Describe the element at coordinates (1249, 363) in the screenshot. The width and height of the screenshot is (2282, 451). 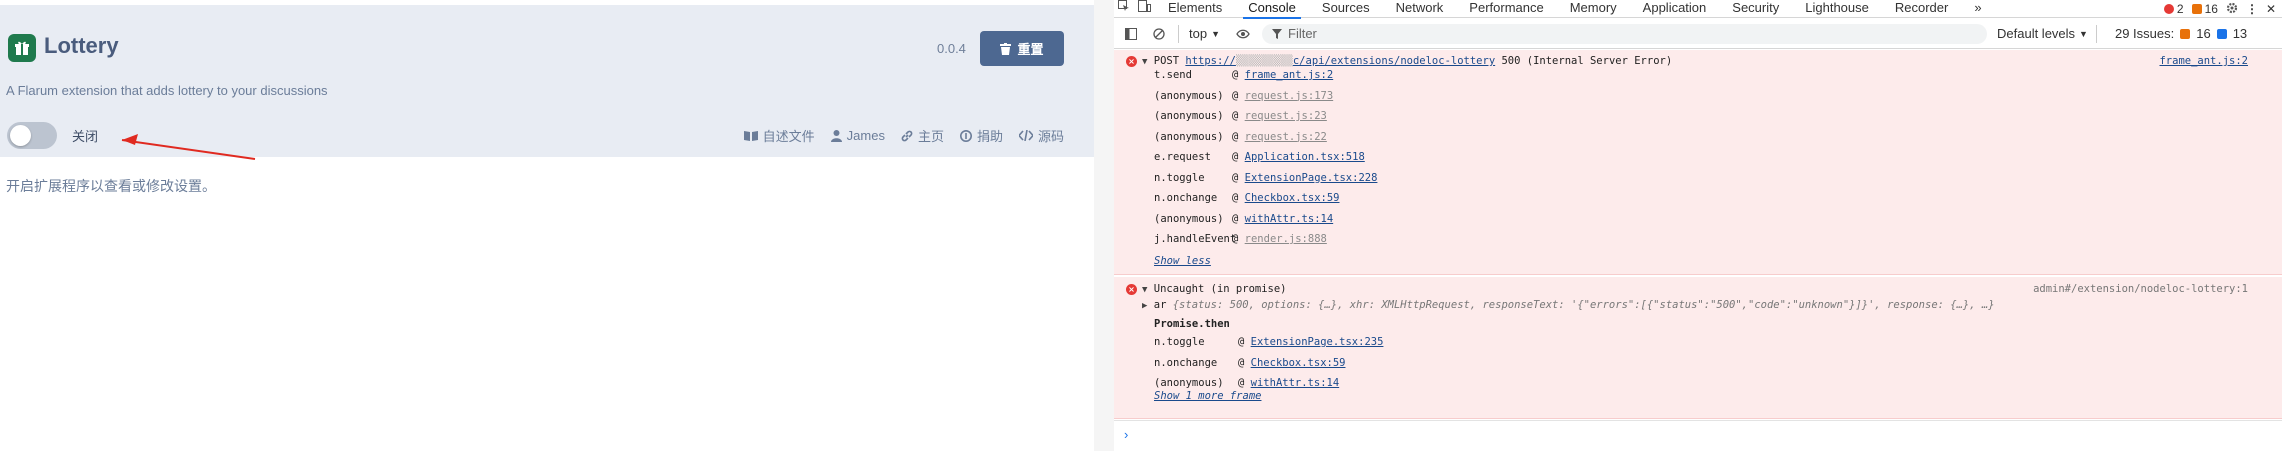
I see `stack-frame: n.onchange @ Checkbox.tsx:59` at that location.